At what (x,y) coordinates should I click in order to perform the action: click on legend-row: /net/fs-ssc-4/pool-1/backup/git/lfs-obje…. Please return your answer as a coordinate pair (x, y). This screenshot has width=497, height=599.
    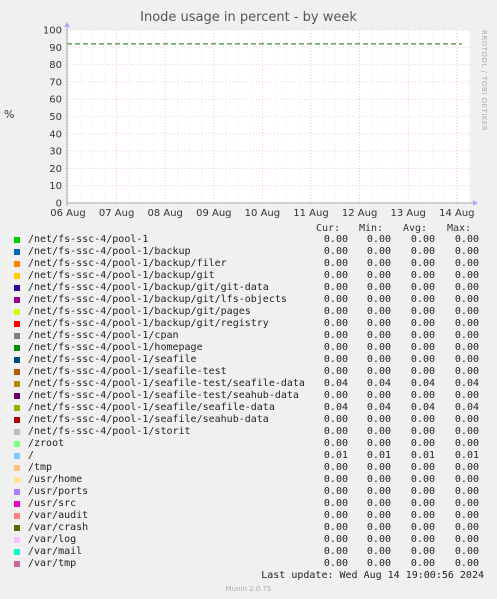
    Looking at the image, I should click on (251, 300).